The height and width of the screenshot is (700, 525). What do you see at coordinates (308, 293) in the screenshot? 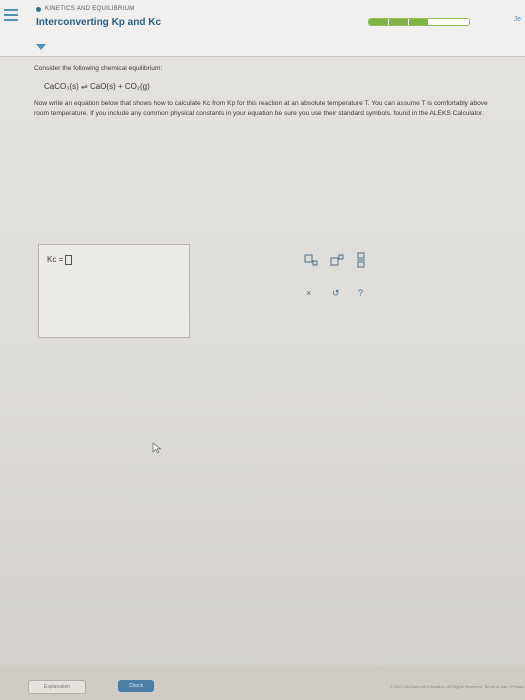
I see `clear-icon: ×` at bounding box center [308, 293].